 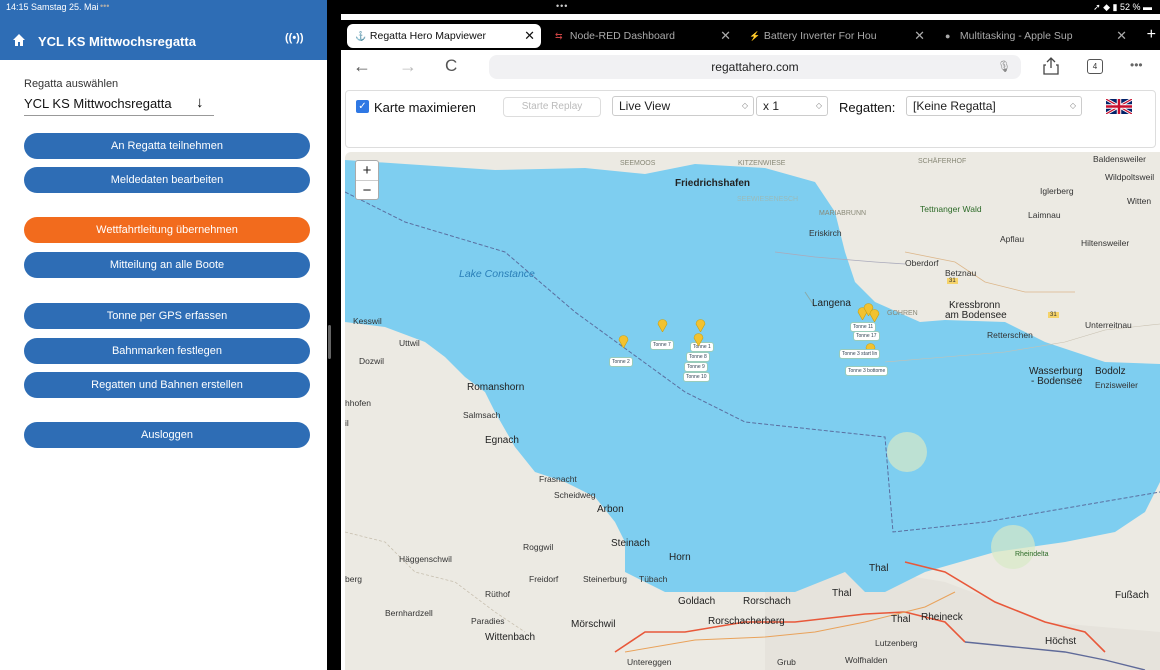 I want to click on edit-entry-button: Meldedaten bearbeiten, so click(x=167, y=180).